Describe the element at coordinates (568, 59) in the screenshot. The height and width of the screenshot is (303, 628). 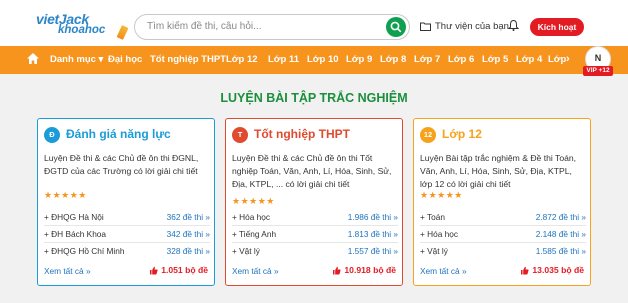
I see `nav-next-arrow-icon: ›` at that location.